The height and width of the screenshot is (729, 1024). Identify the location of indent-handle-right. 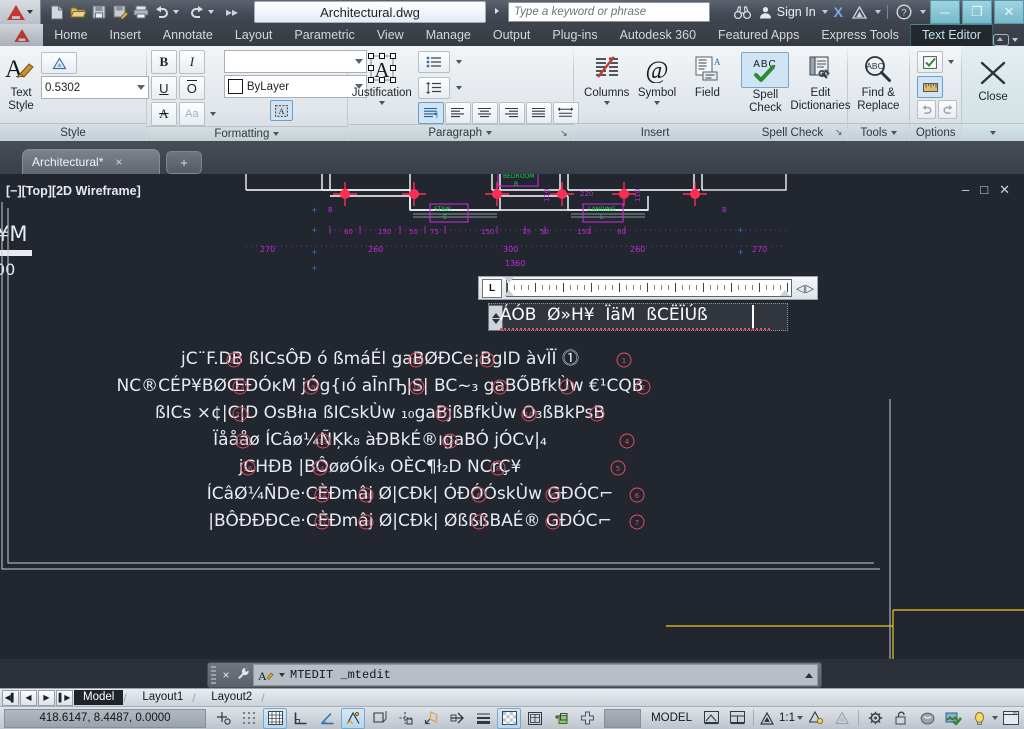
(785, 293).